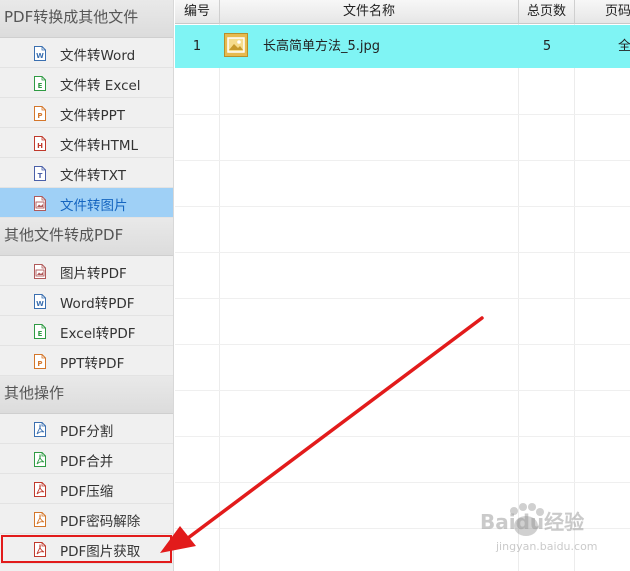 Image resolution: width=630 pixels, height=571 pixels. What do you see at coordinates (547, 46) in the screenshot?
I see `row-page-count: 5` at bounding box center [547, 46].